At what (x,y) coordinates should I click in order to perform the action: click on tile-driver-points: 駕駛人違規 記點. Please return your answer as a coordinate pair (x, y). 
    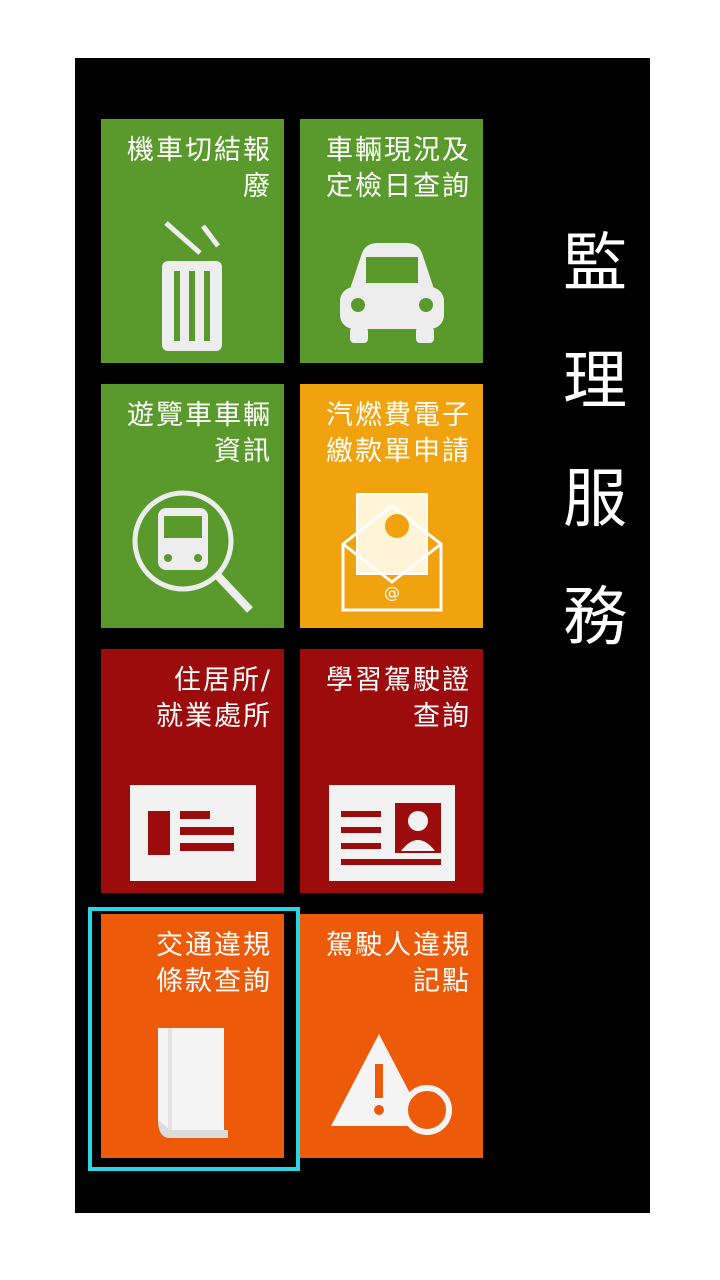
    Looking at the image, I should click on (391, 1036).